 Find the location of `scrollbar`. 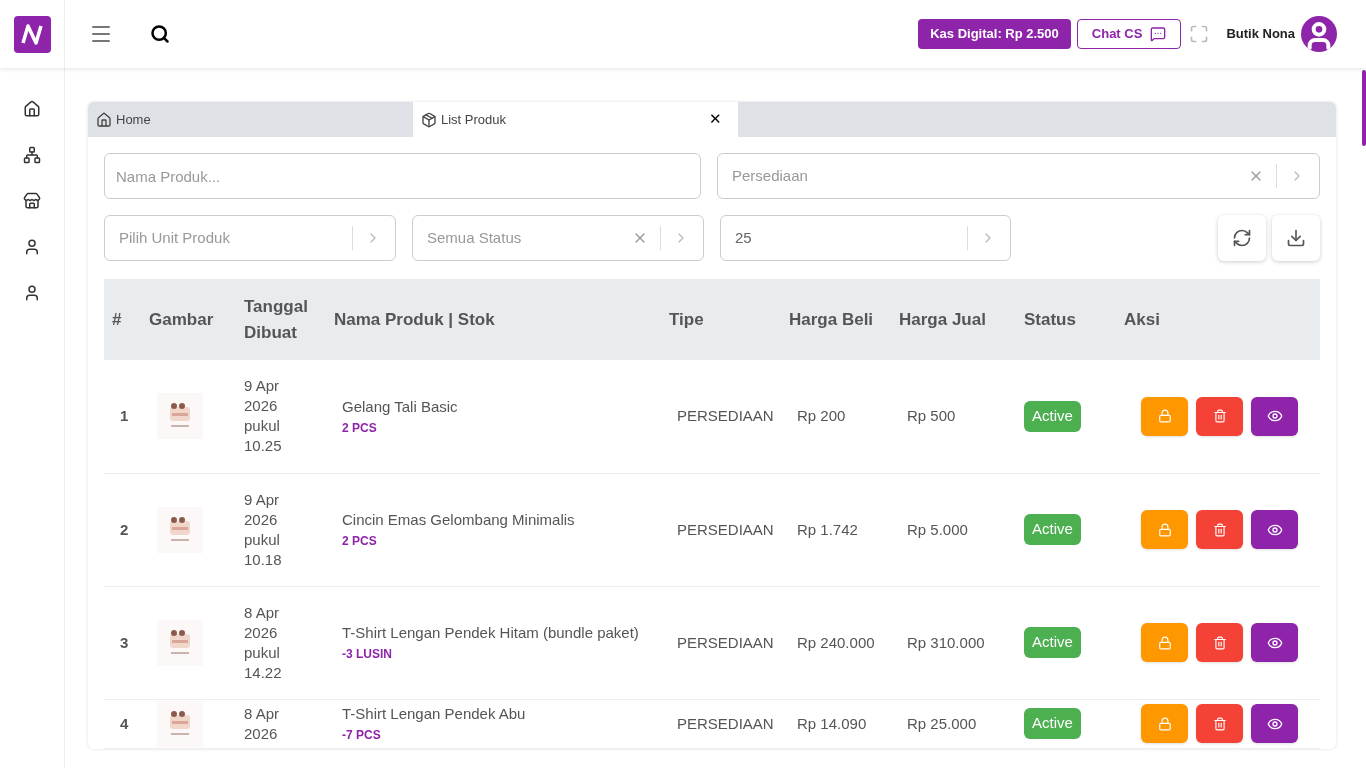

scrollbar is located at coordinates (1364, 108).